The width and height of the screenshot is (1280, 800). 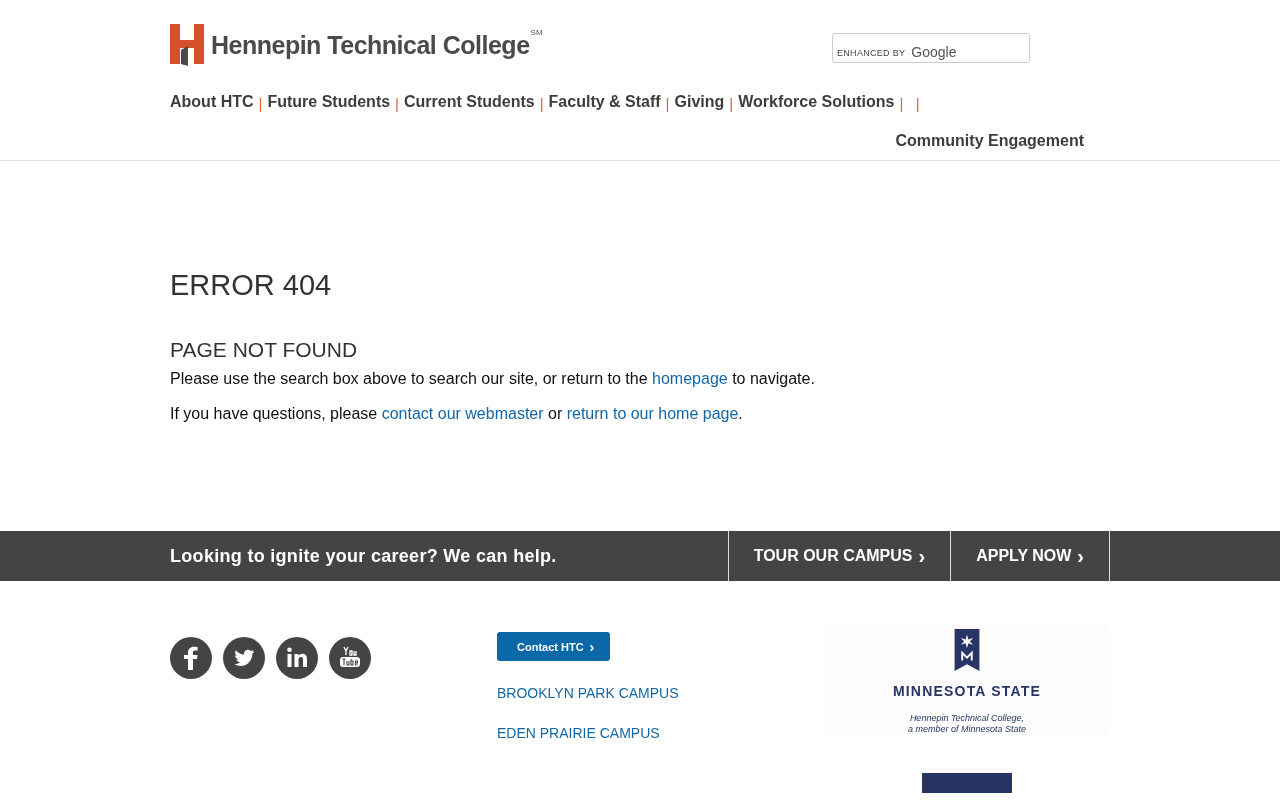 I want to click on service-mark: SM, so click(x=536, y=32).